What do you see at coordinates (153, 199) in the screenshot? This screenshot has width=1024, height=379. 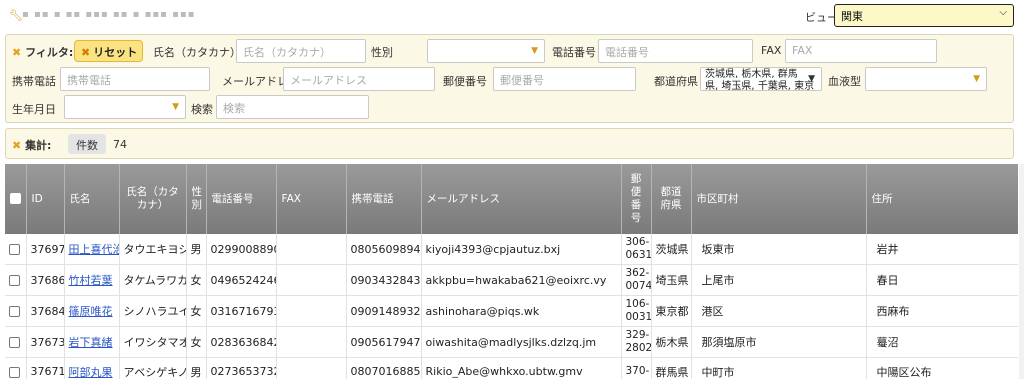 I see `col-kana: 氏名（カタカナ）` at bounding box center [153, 199].